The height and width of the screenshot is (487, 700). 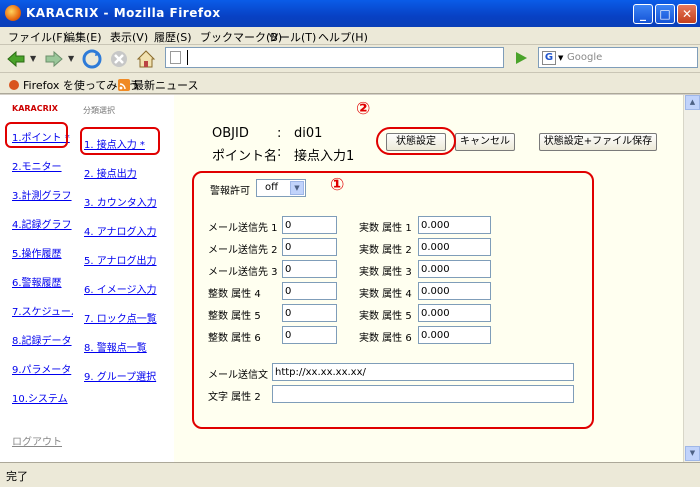 What do you see at coordinates (324, 156) in the screenshot?
I see `point-name-value: 接点入力1` at bounding box center [324, 156].